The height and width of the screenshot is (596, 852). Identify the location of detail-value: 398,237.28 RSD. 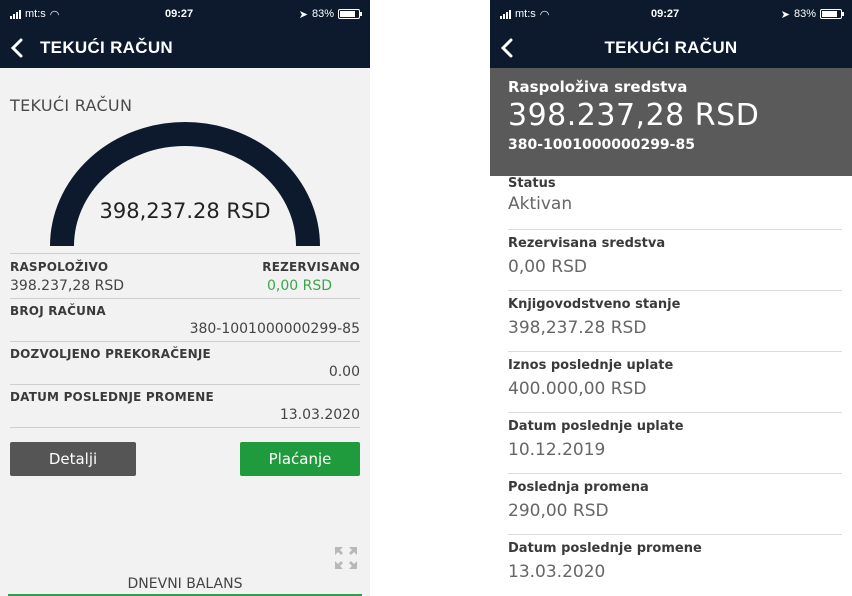
(577, 328).